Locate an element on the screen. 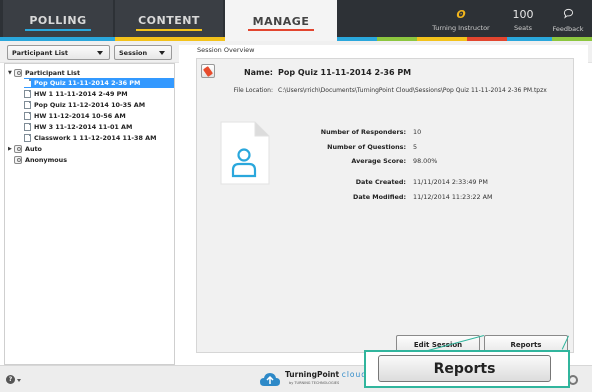 Image resolution: width=592 pixels, height=392 pixels. file-location-label: File Location: is located at coordinates (253, 90).